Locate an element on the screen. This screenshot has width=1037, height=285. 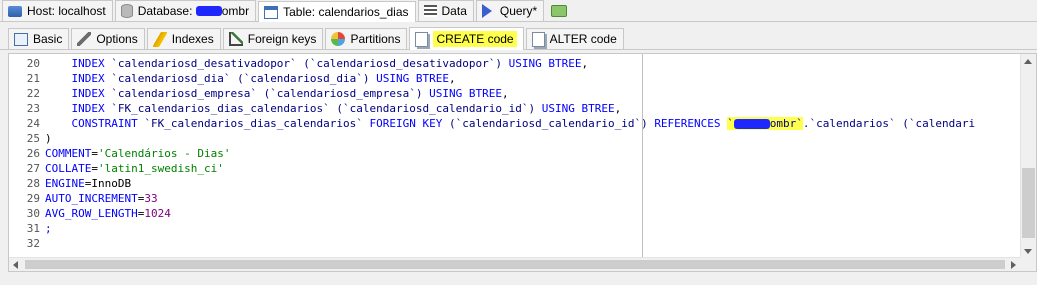
line-number-gutter: 20 21 22 23 24 25 26 27 28 29 30 31 32 is located at coordinates (26, 156).